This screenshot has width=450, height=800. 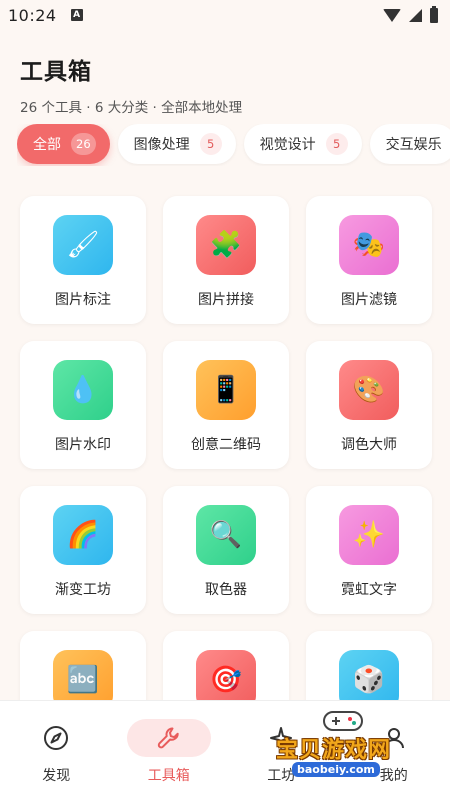 I want to click on tool-card-color-master: 🎨 调色大师, so click(x=369, y=405).